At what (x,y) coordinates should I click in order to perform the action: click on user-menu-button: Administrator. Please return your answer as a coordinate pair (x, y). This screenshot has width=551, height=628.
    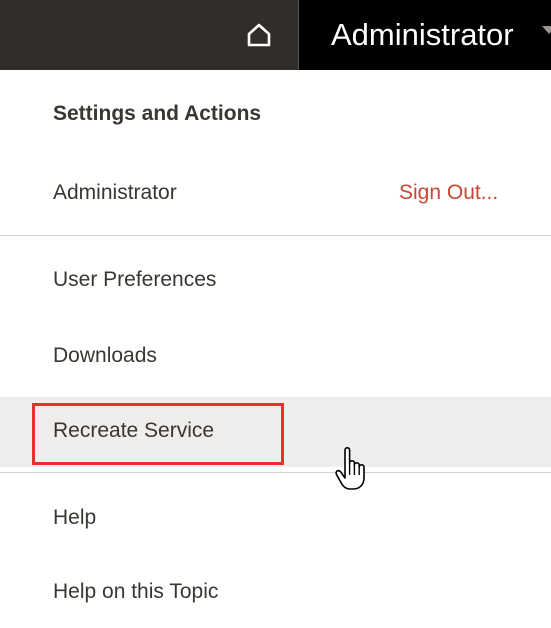
    Looking at the image, I should click on (424, 35).